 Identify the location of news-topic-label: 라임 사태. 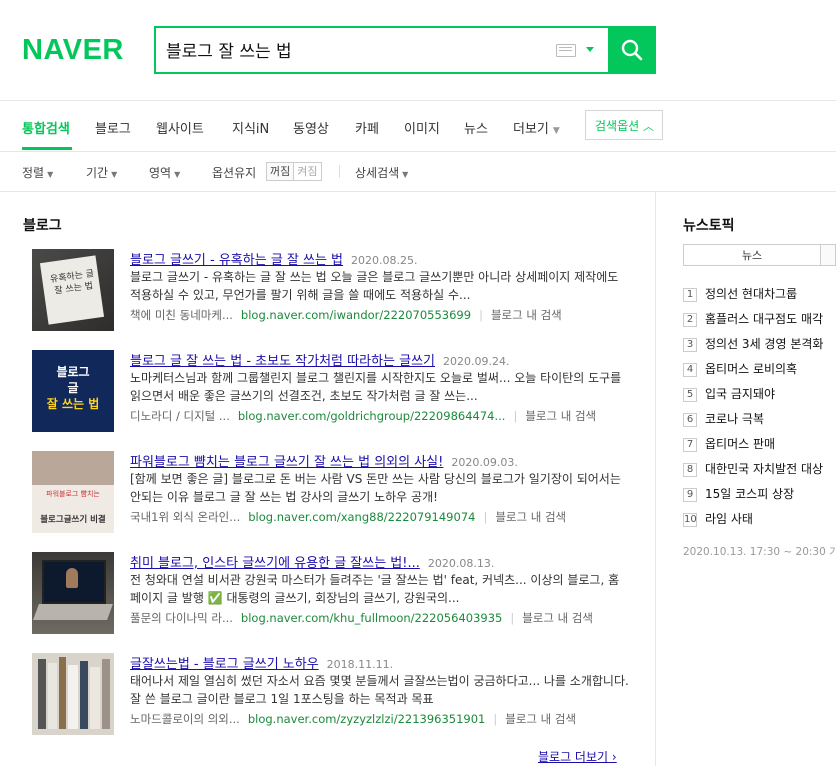
(729, 519).